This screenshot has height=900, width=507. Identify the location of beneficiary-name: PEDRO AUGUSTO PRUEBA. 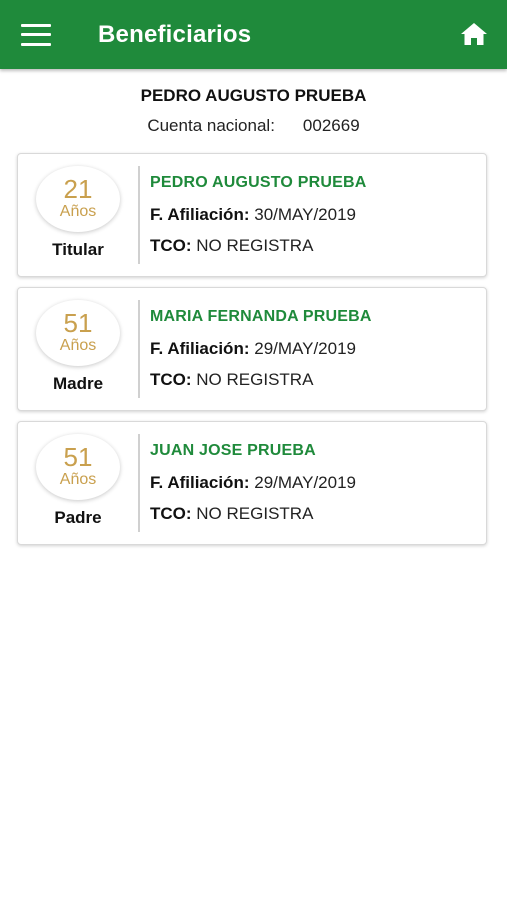
(258, 182).